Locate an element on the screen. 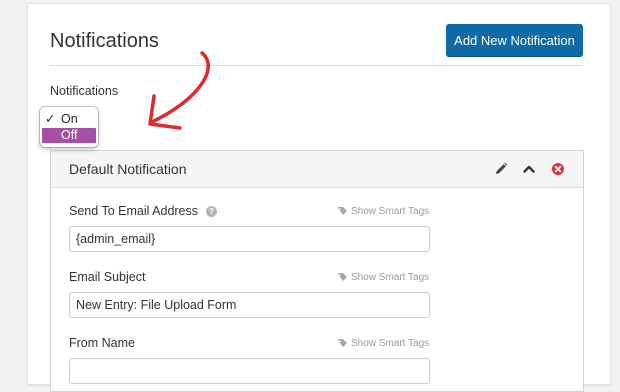 The height and width of the screenshot is (392, 620). header-divider is located at coordinates (316, 65).